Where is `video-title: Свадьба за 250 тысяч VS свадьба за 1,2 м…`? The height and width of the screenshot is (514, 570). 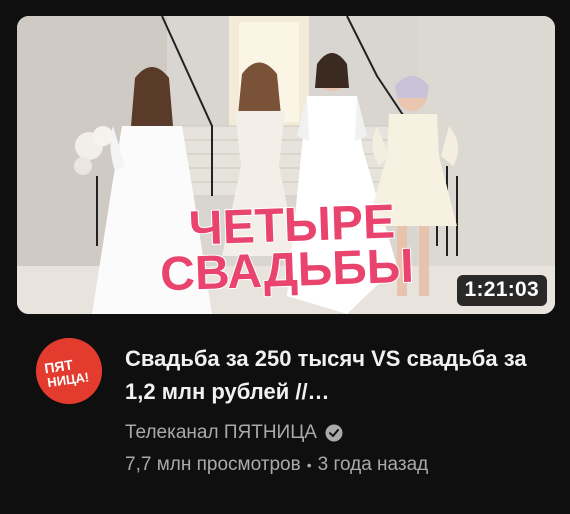 video-title: Свадьба за 250 тысяч VS свадьба за 1,2 м… is located at coordinates (330, 375).